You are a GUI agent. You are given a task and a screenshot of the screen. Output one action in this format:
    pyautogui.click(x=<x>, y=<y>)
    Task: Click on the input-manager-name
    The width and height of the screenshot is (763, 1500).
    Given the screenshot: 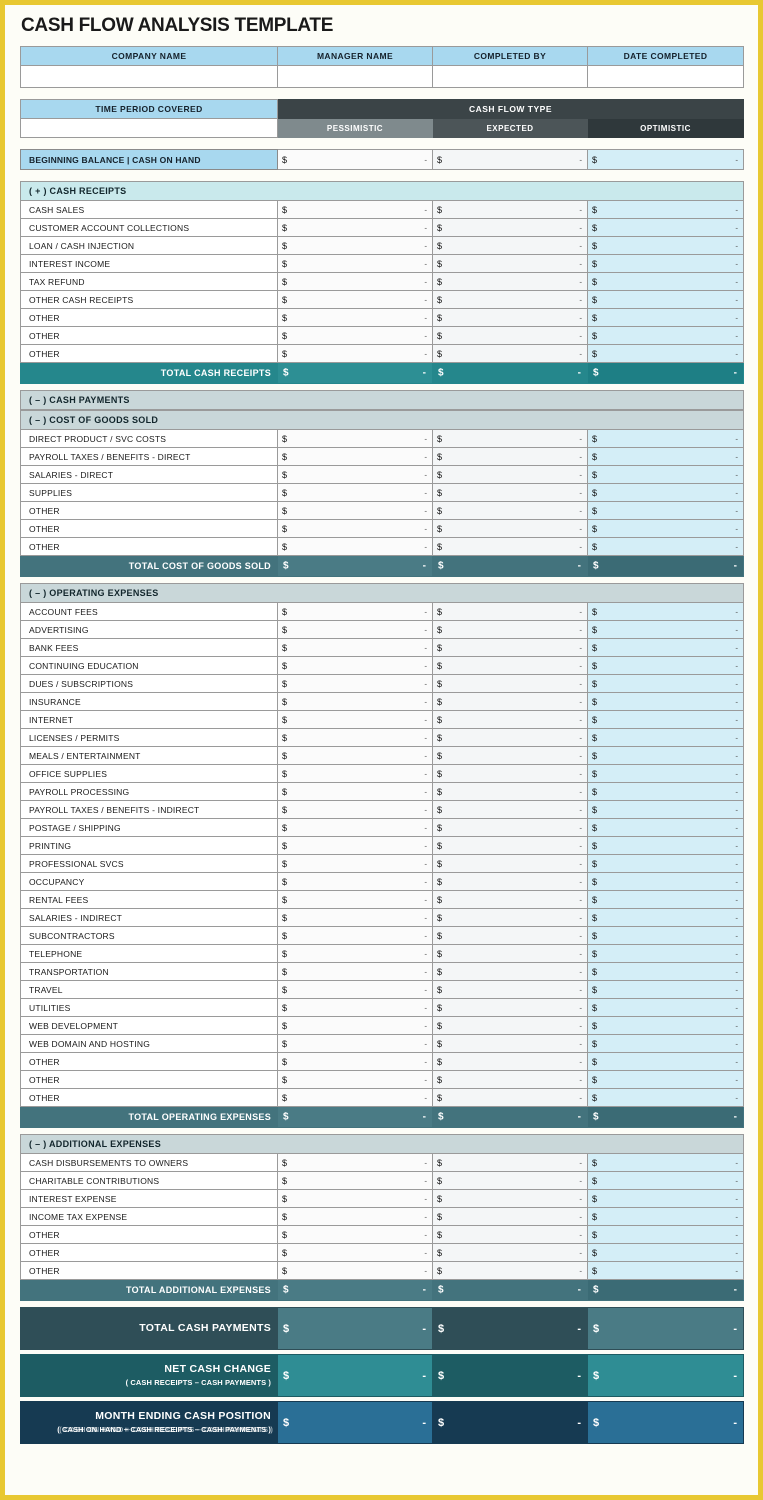 What is the action you would take?
    pyautogui.click(x=355, y=76)
    